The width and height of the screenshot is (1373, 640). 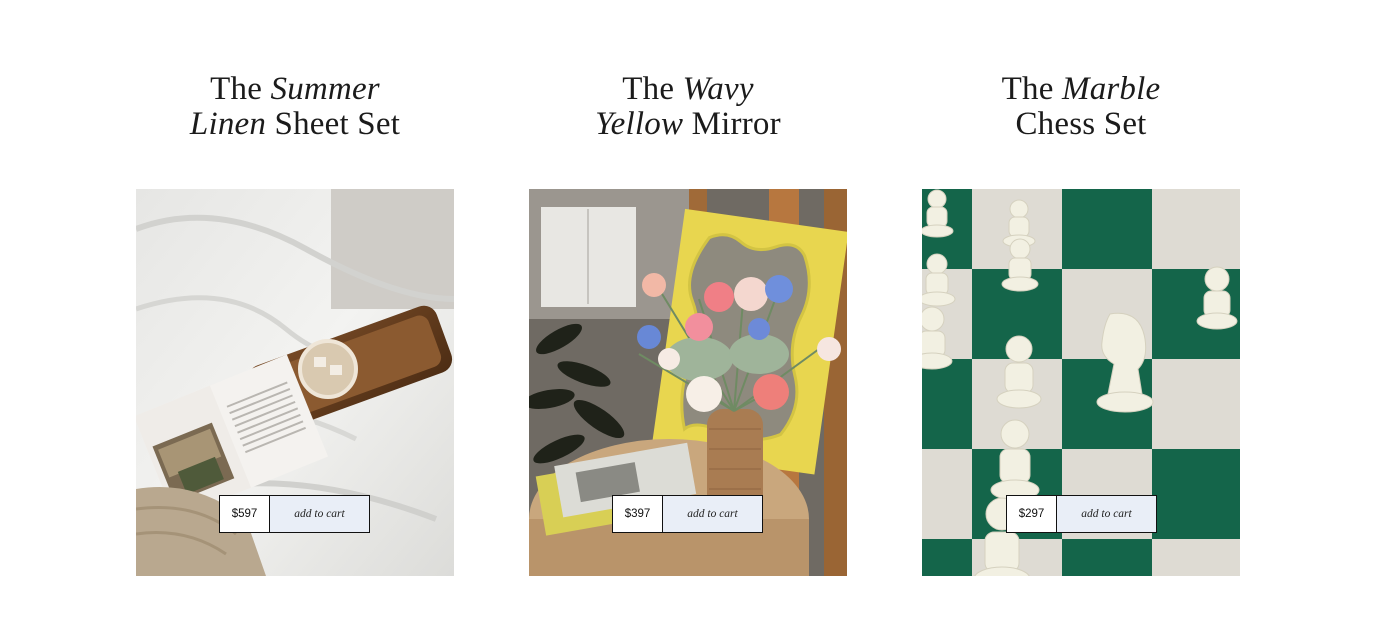 I want to click on add-to-cart-button: $397 add to cart, so click(x=687, y=514).